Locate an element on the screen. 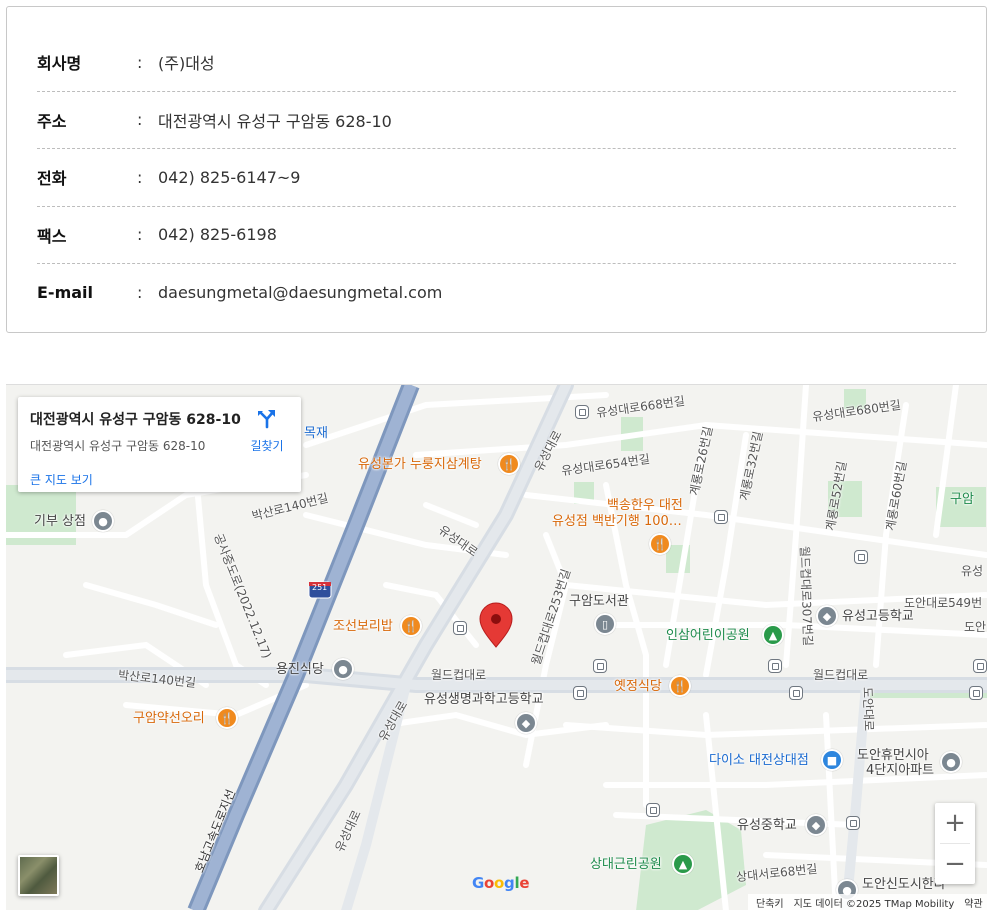 The width and height of the screenshot is (1000, 920). zoom-controls: + − is located at coordinates (955, 843).